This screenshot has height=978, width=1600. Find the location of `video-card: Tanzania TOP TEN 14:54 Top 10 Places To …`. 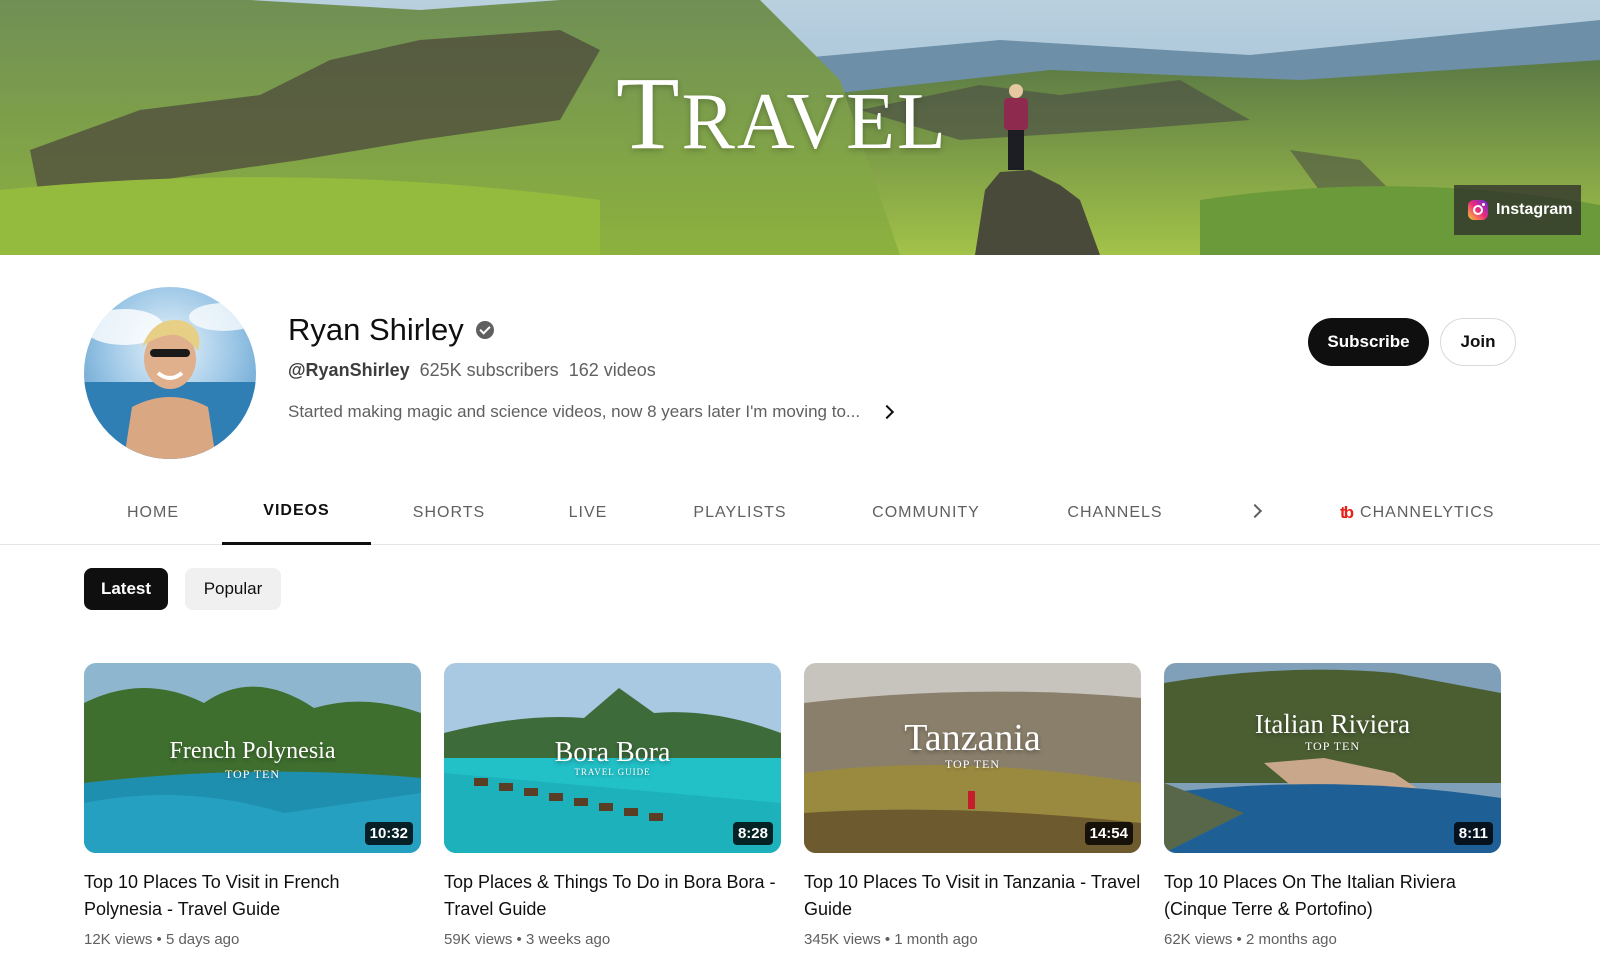

video-card: Tanzania TOP TEN 14:54 Top 10 Places To … is located at coordinates (972, 805).